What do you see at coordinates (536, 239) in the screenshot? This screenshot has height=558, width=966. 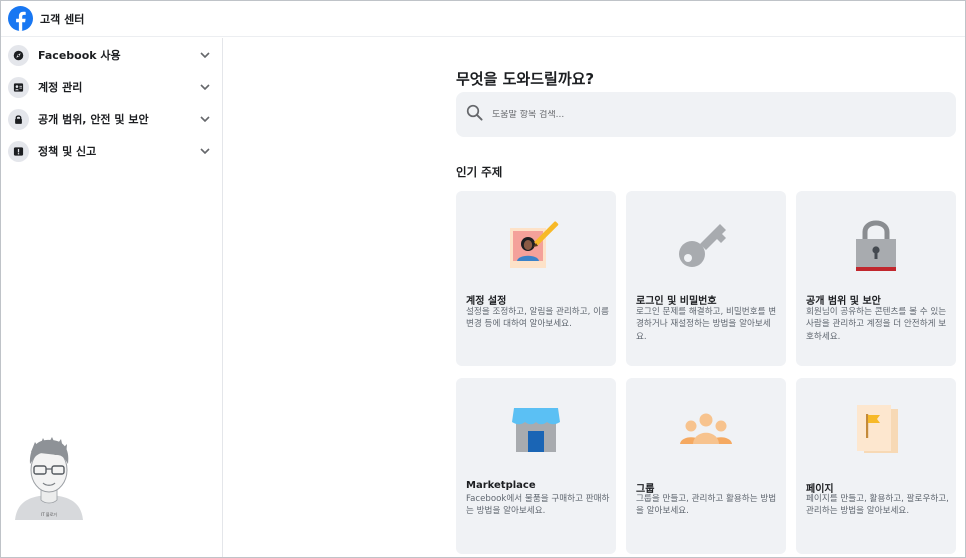 I see `profile-photo-icon` at bounding box center [536, 239].